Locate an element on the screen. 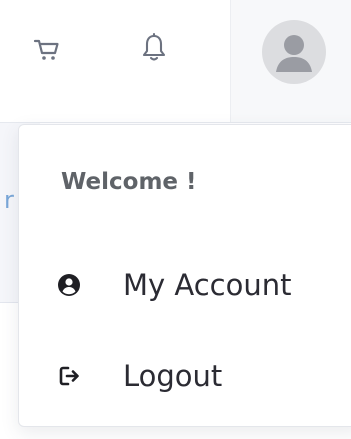 This screenshot has height=439, width=351. user-circle-icon is located at coordinates (69, 285).